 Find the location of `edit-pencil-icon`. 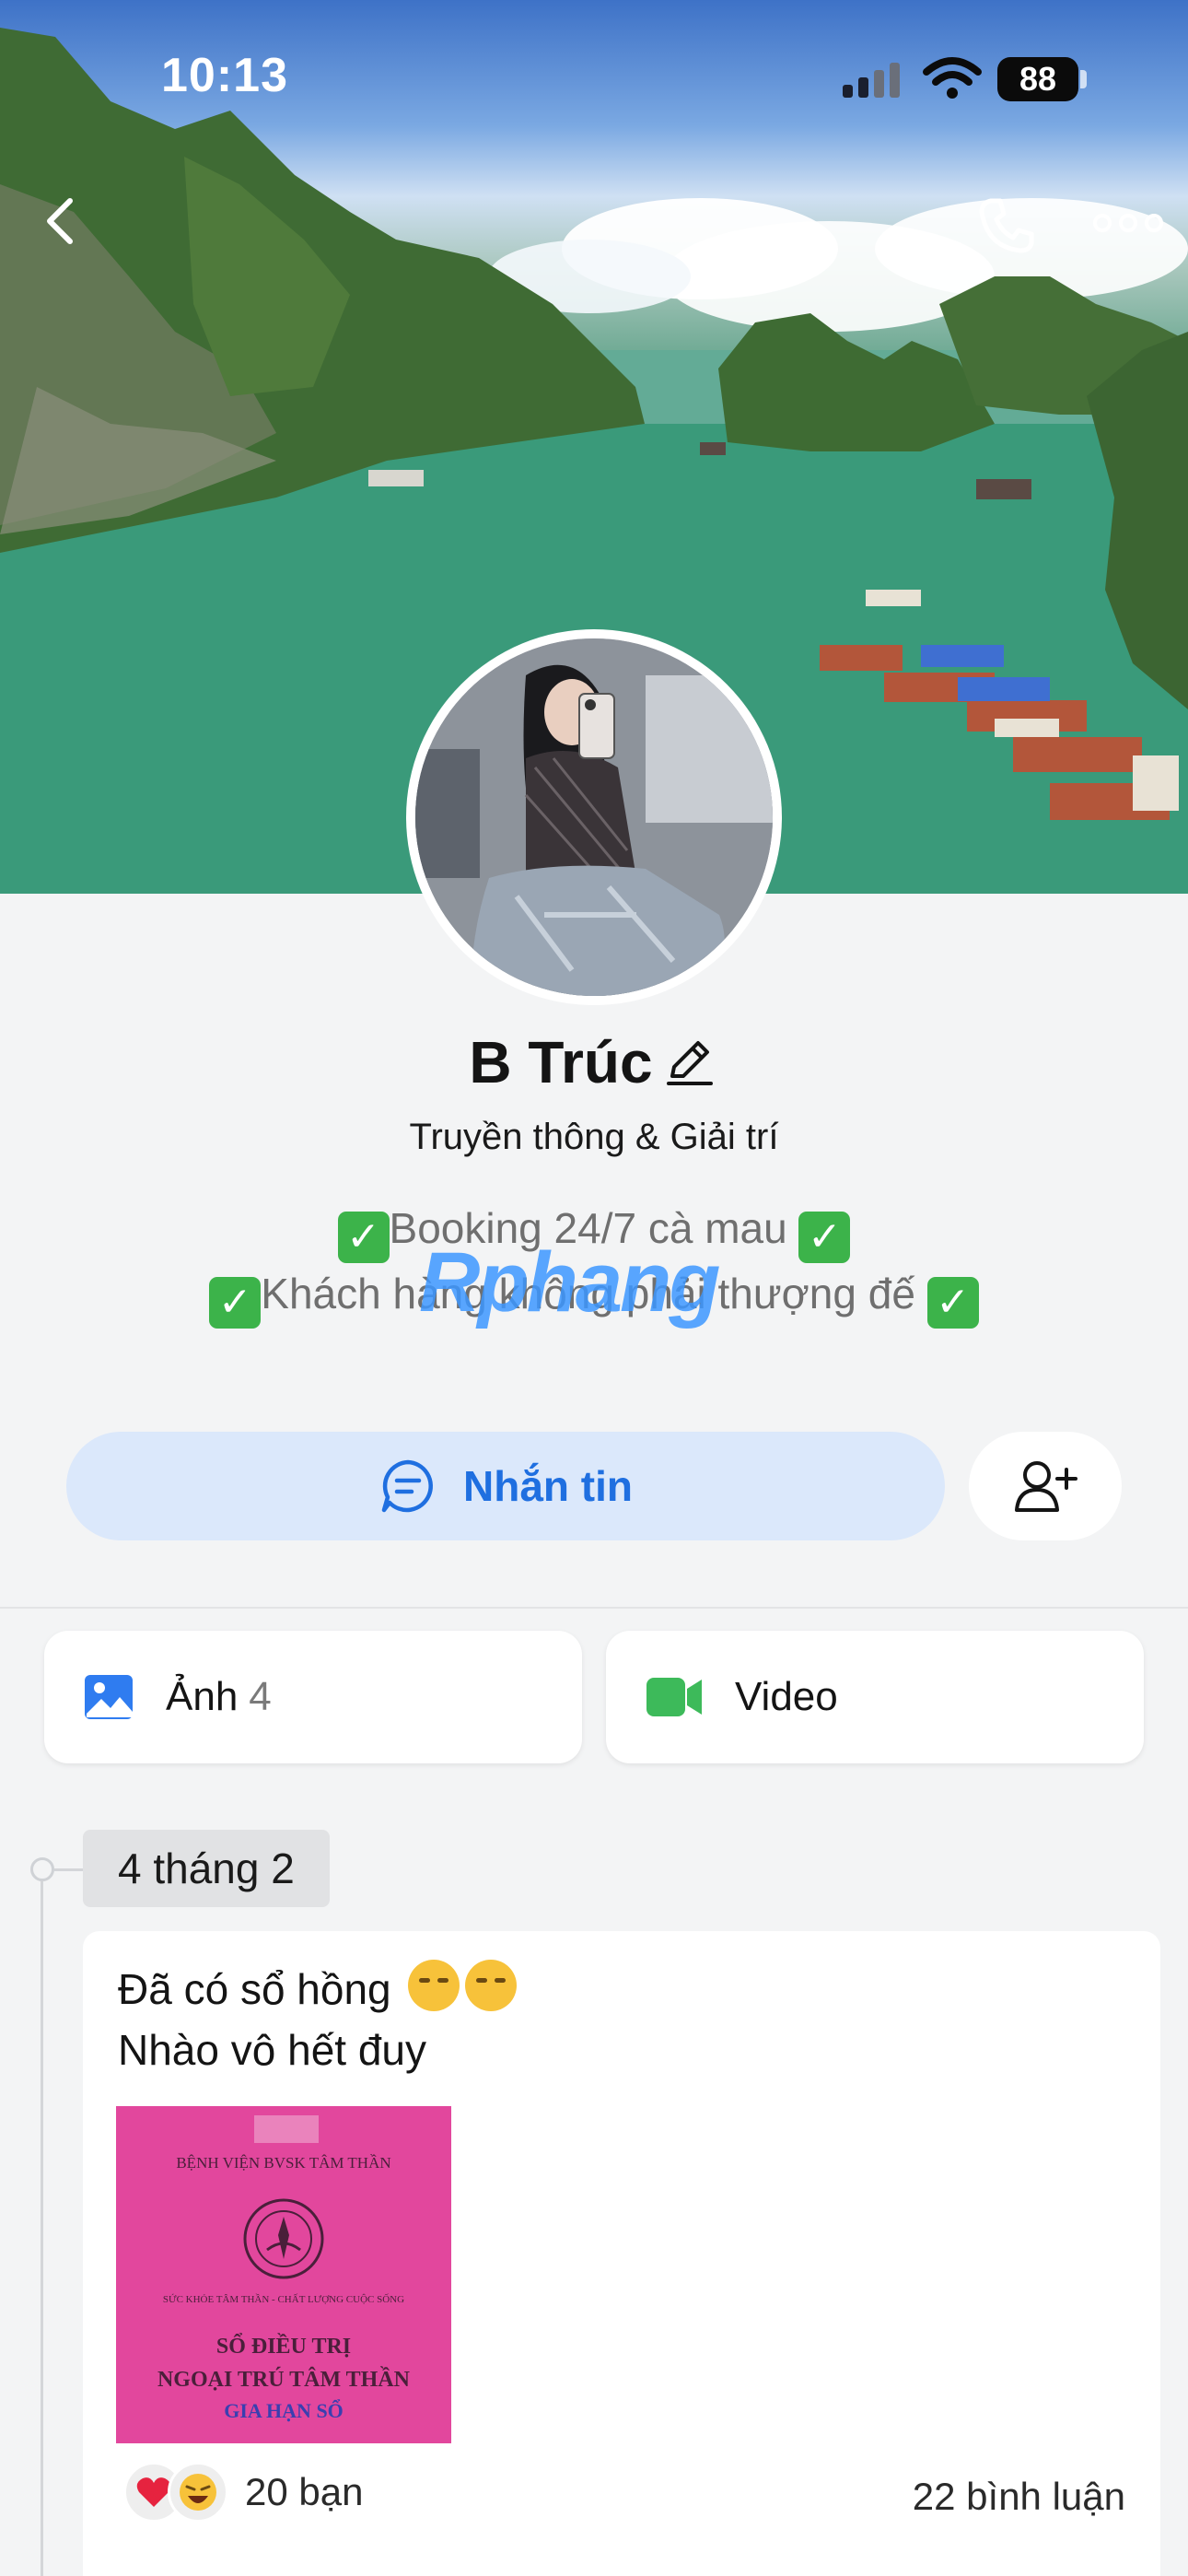

edit-pencil-icon is located at coordinates (689, 1062).